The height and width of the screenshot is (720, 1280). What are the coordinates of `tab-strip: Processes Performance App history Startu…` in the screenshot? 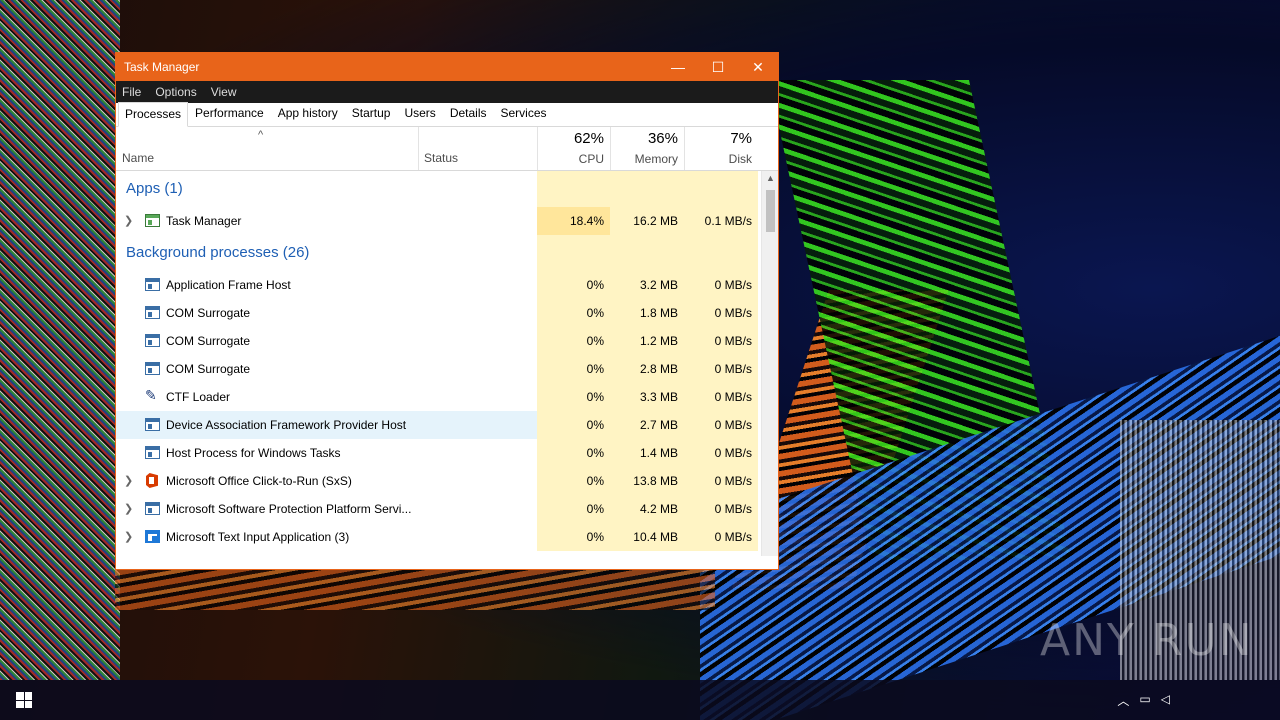 It's located at (447, 114).